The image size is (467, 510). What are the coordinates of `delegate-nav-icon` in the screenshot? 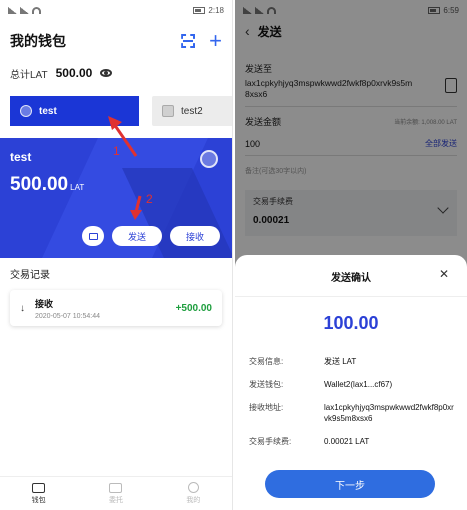 It's located at (116, 487).